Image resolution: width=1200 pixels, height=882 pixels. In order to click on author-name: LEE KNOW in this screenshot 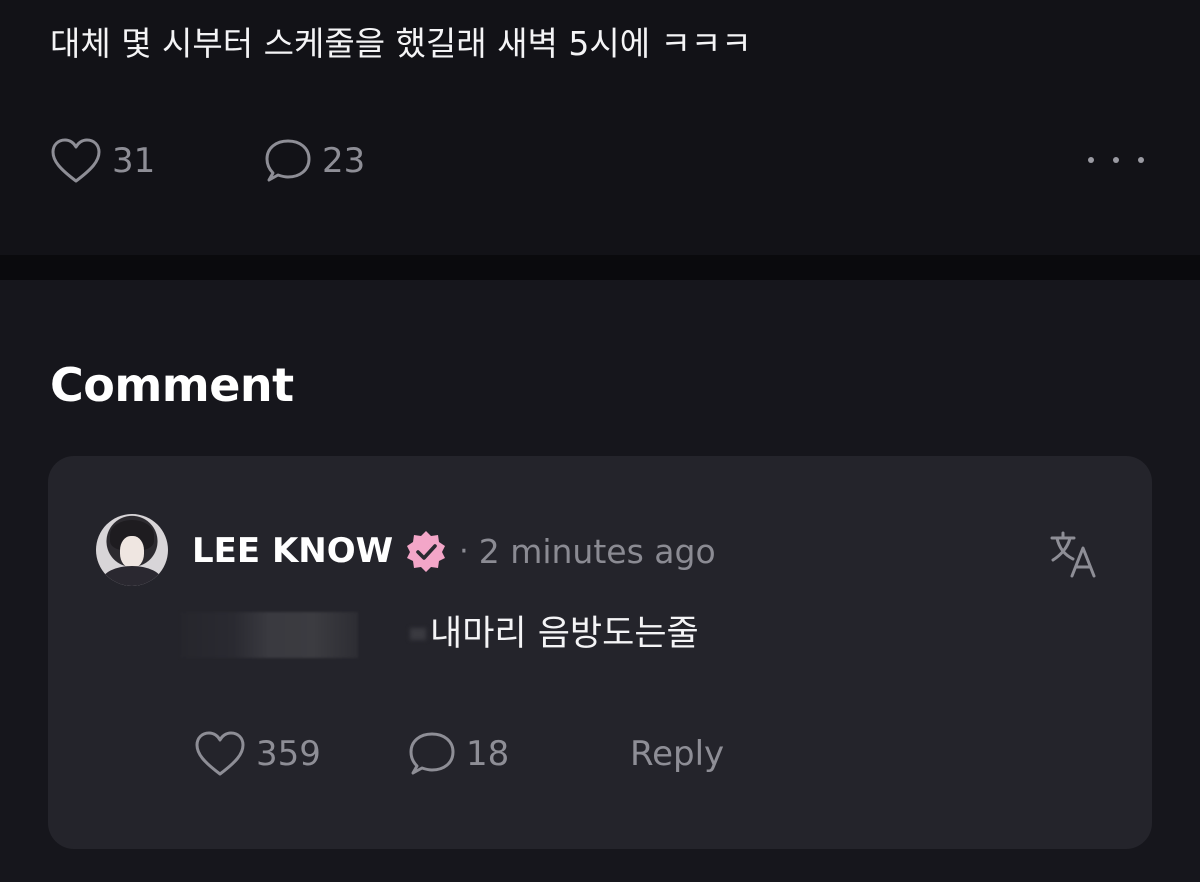, I will do `click(292, 551)`.